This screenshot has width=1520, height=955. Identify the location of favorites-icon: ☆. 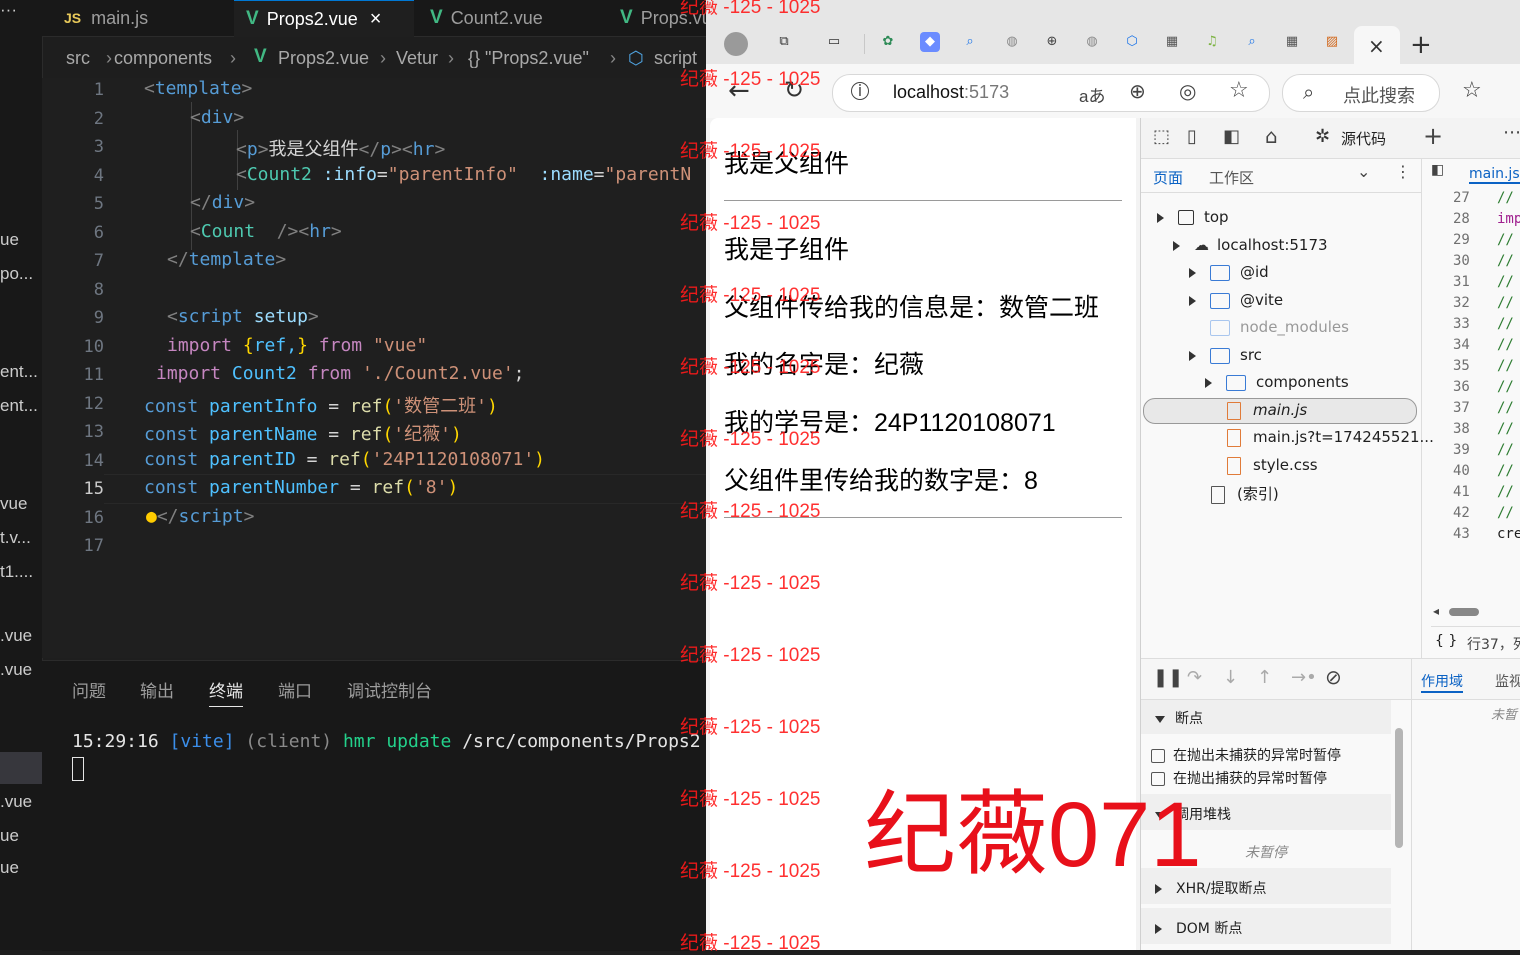
(1472, 90).